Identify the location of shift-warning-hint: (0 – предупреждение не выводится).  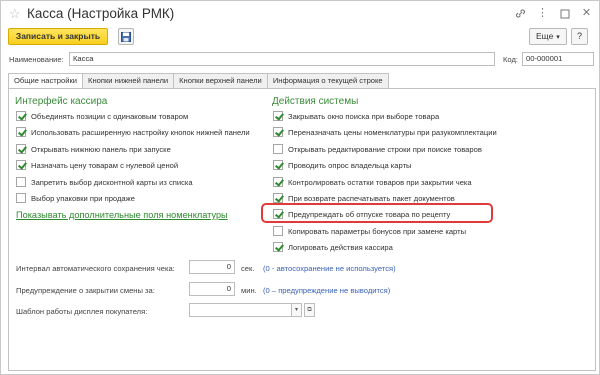
(327, 290).